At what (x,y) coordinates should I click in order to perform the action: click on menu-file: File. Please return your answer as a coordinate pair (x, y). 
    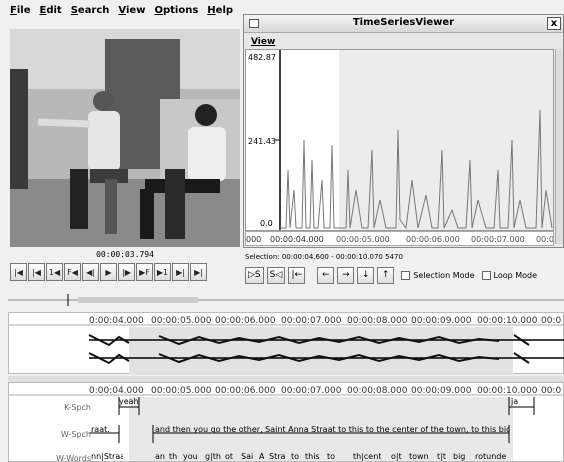
    Looking at the image, I should click on (20, 10).